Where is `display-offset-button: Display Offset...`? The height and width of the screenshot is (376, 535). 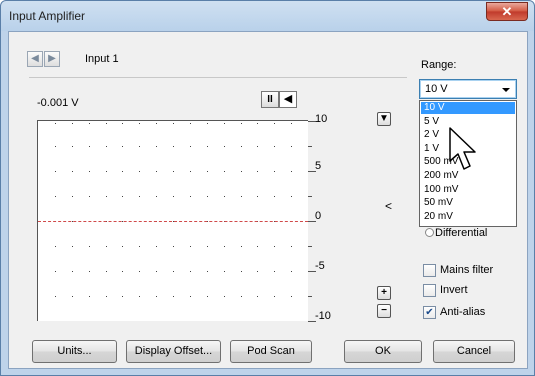
display-offset-button: Display Offset... is located at coordinates (173, 351).